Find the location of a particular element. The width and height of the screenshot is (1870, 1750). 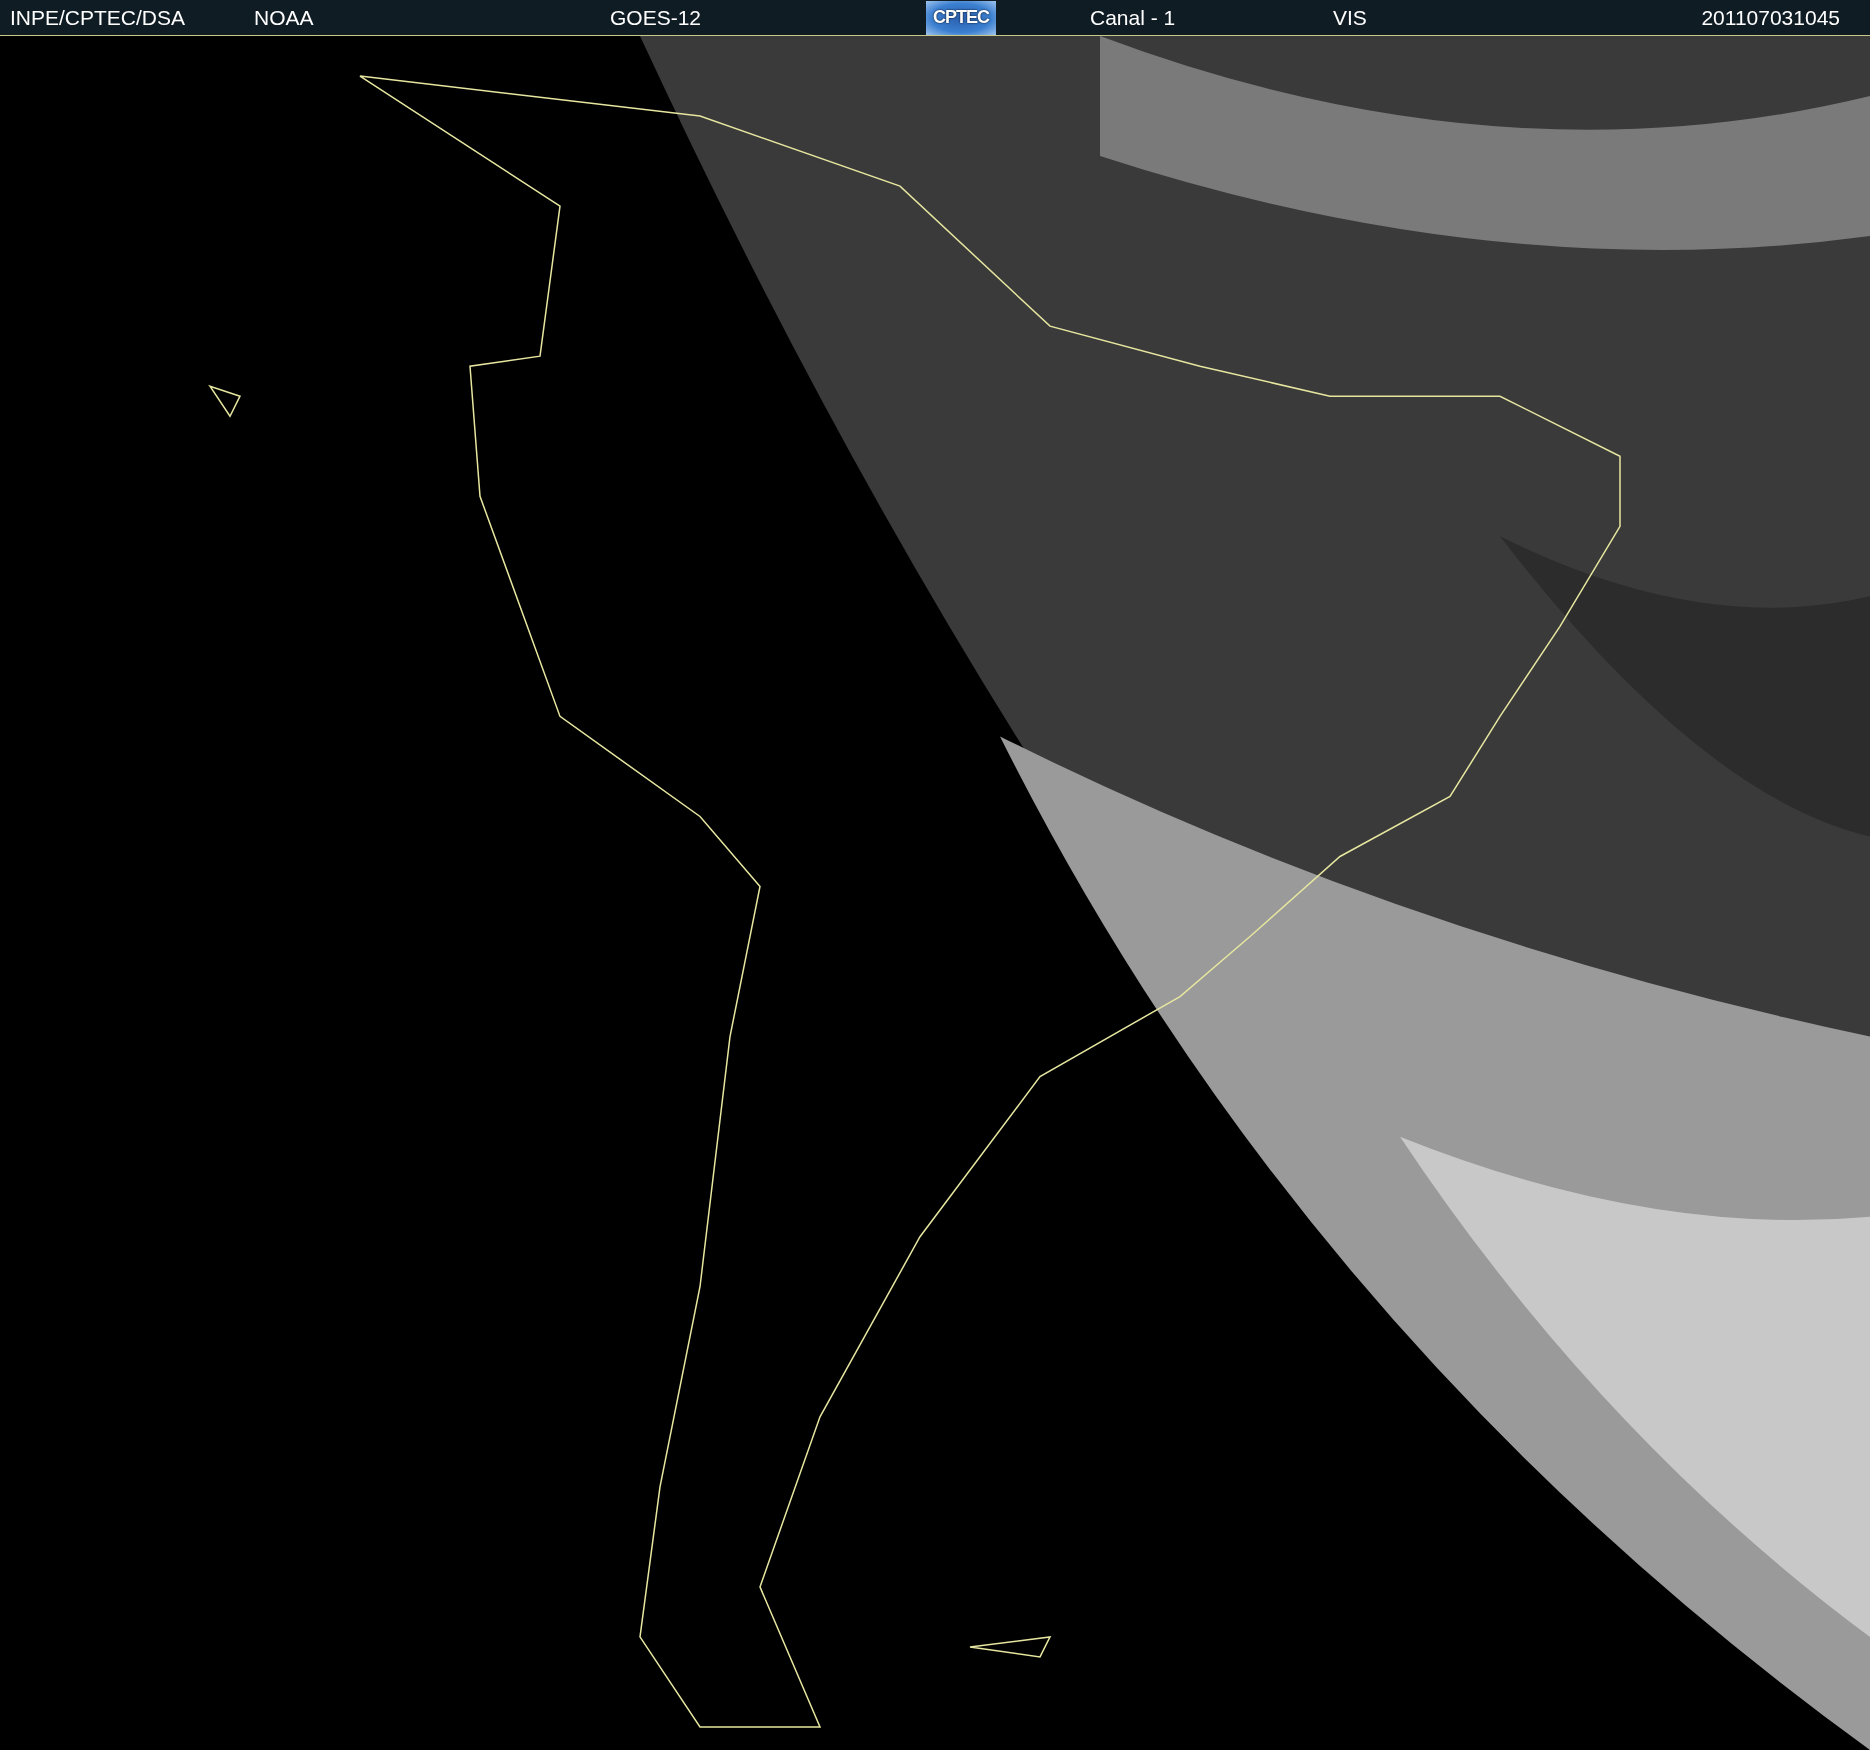

source-label: INPE/CPTEC/DSA is located at coordinates (98, 17).